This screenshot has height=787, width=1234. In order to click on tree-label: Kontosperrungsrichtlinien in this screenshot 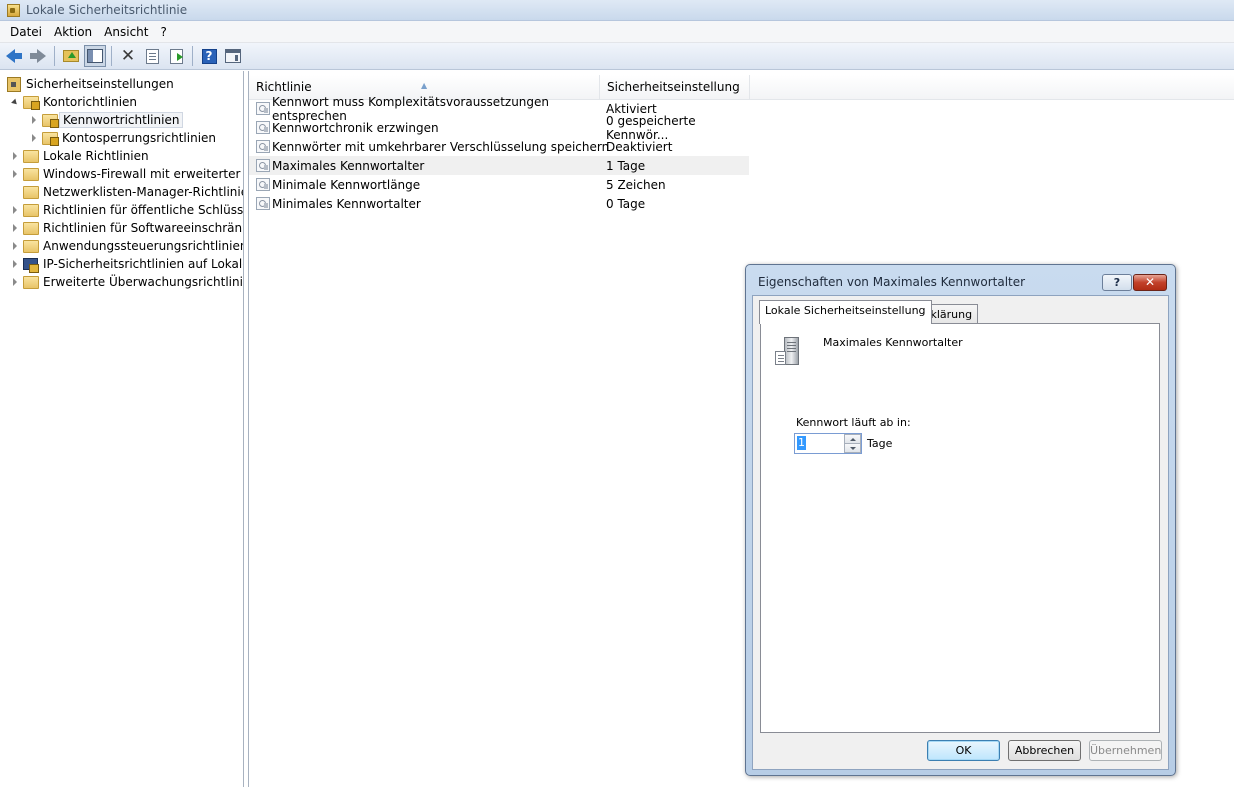, I will do `click(139, 138)`.